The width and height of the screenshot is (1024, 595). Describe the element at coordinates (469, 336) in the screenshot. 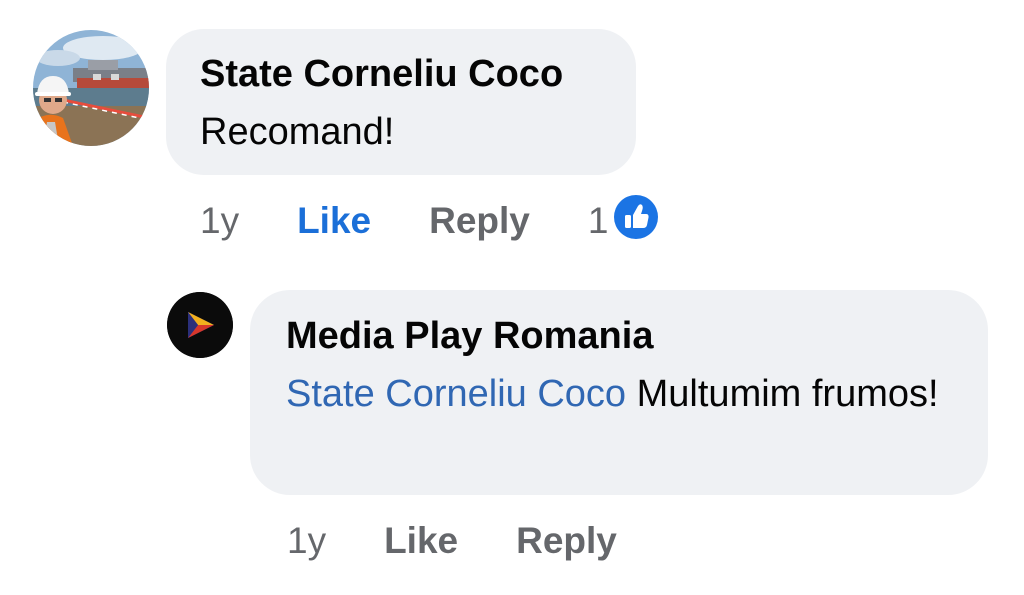

I see `comment-author-name: Media Play Romania` at that location.